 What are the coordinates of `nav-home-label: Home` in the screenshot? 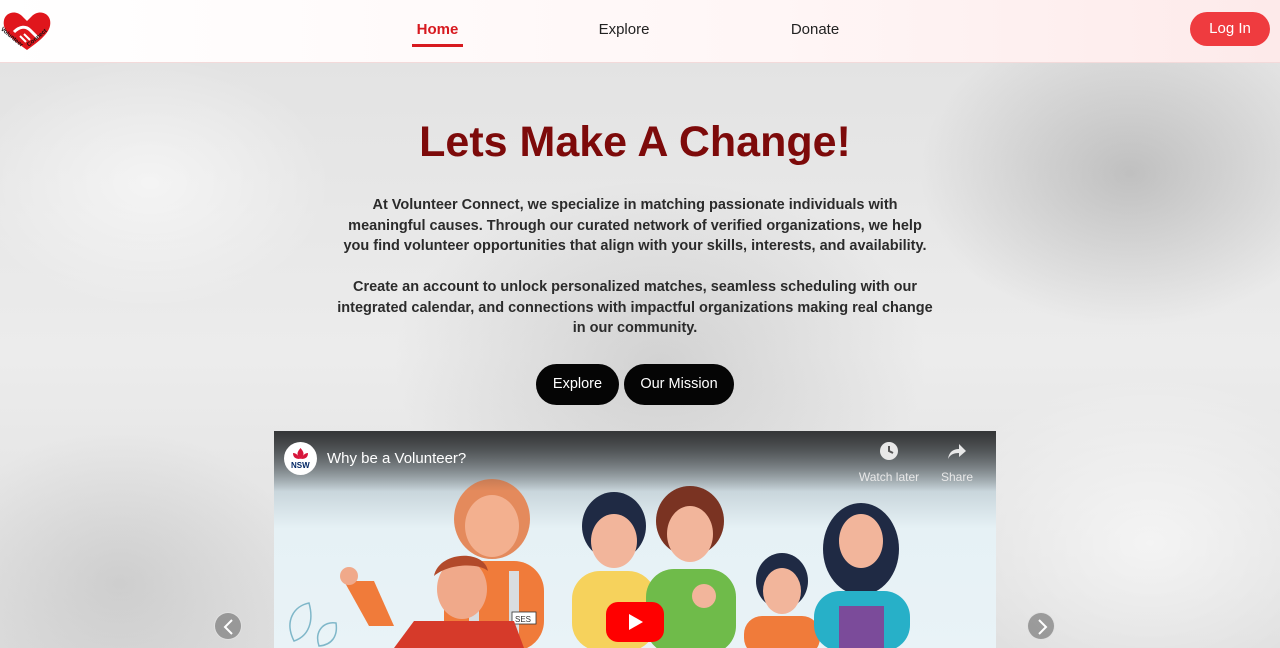 It's located at (437, 29).